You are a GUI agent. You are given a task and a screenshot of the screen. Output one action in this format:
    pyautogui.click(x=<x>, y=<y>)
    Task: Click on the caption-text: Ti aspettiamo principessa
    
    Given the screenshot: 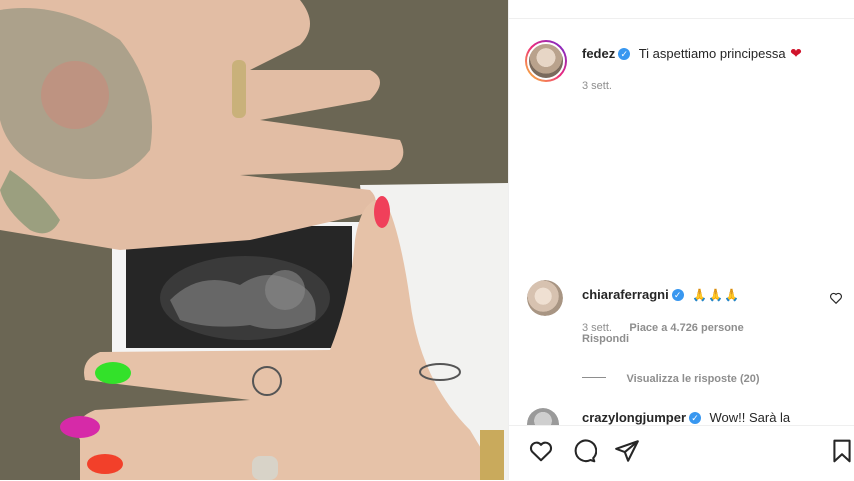 What is the action you would take?
    pyautogui.click(x=712, y=53)
    